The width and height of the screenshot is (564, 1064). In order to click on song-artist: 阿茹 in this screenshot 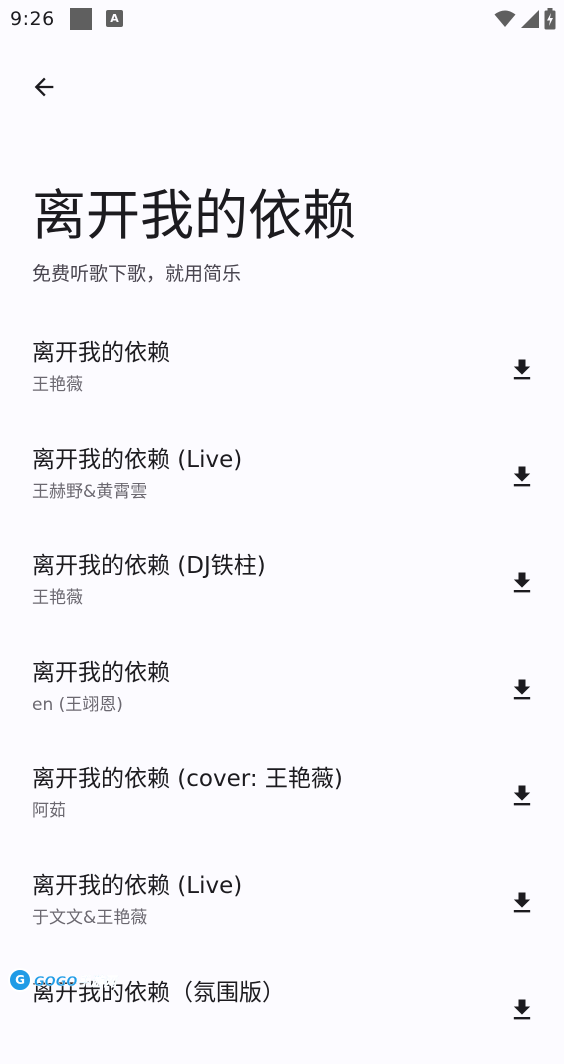, I will do `click(49, 811)`.